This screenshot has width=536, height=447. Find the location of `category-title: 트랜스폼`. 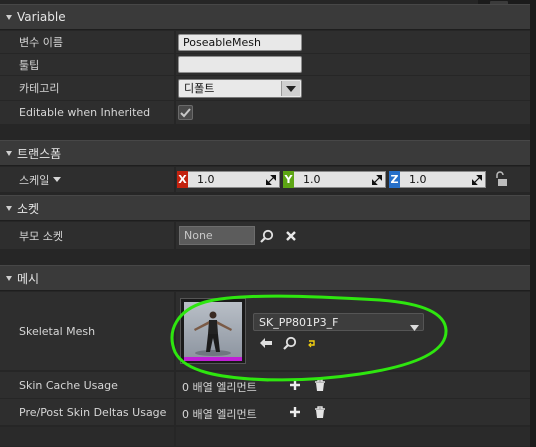

category-title: 트랜스폼 is located at coordinates (39, 153).